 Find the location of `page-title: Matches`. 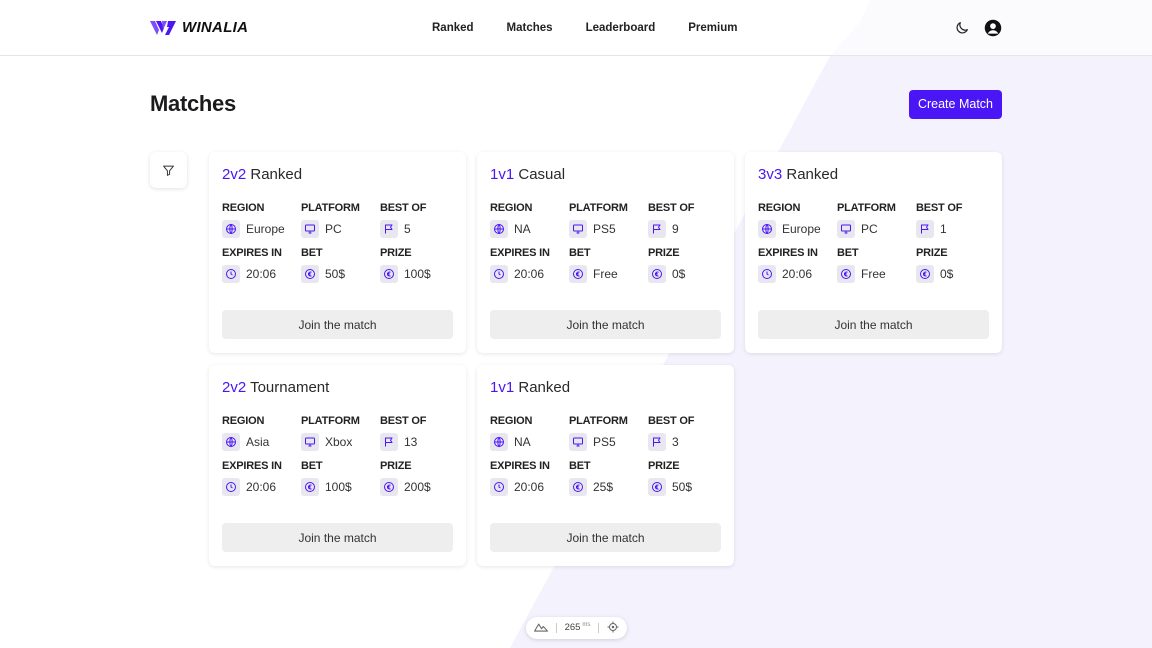

page-title: Matches is located at coordinates (193, 103).